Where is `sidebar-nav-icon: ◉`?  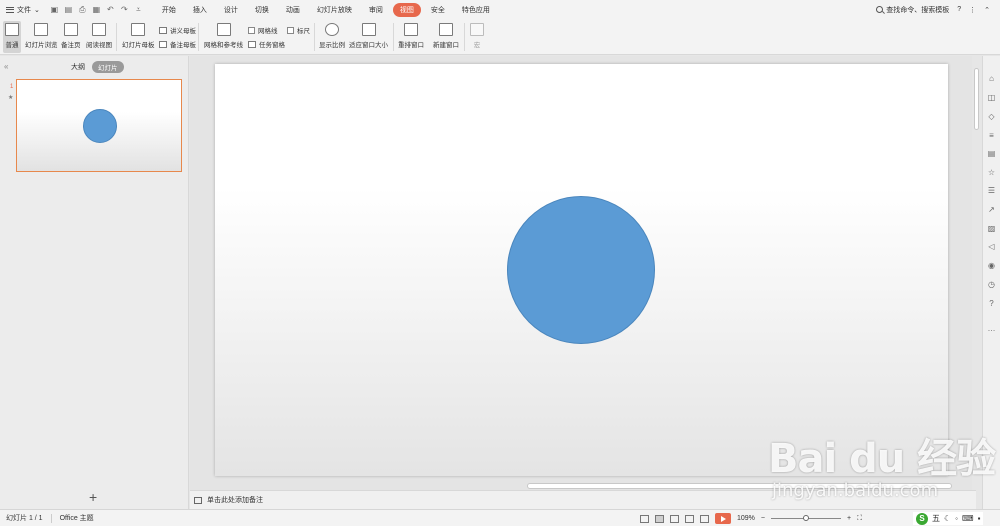 sidebar-nav-icon: ◉ is located at coordinates (991, 265).